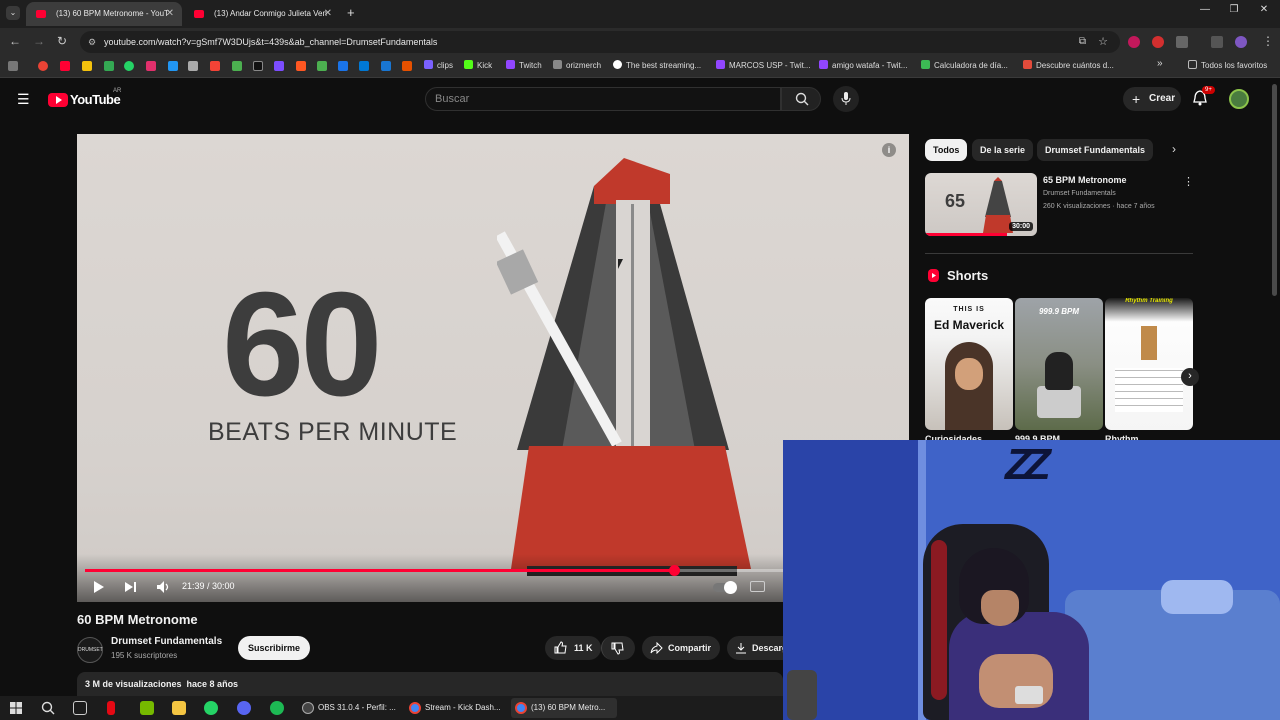 The image size is (1280, 720). What do you see at coordinates (755, 648) in the screenshot?
I see `download-button: Descarg` at bounding box center [755, 648].